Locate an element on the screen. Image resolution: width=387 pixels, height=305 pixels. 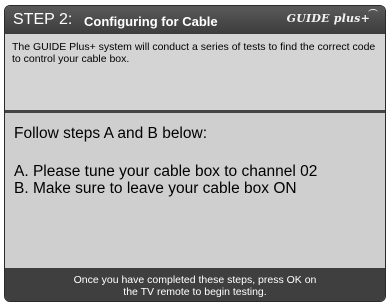
step-b: B. Make sure to leave your cable box ON is located at coordinates (155, 188).